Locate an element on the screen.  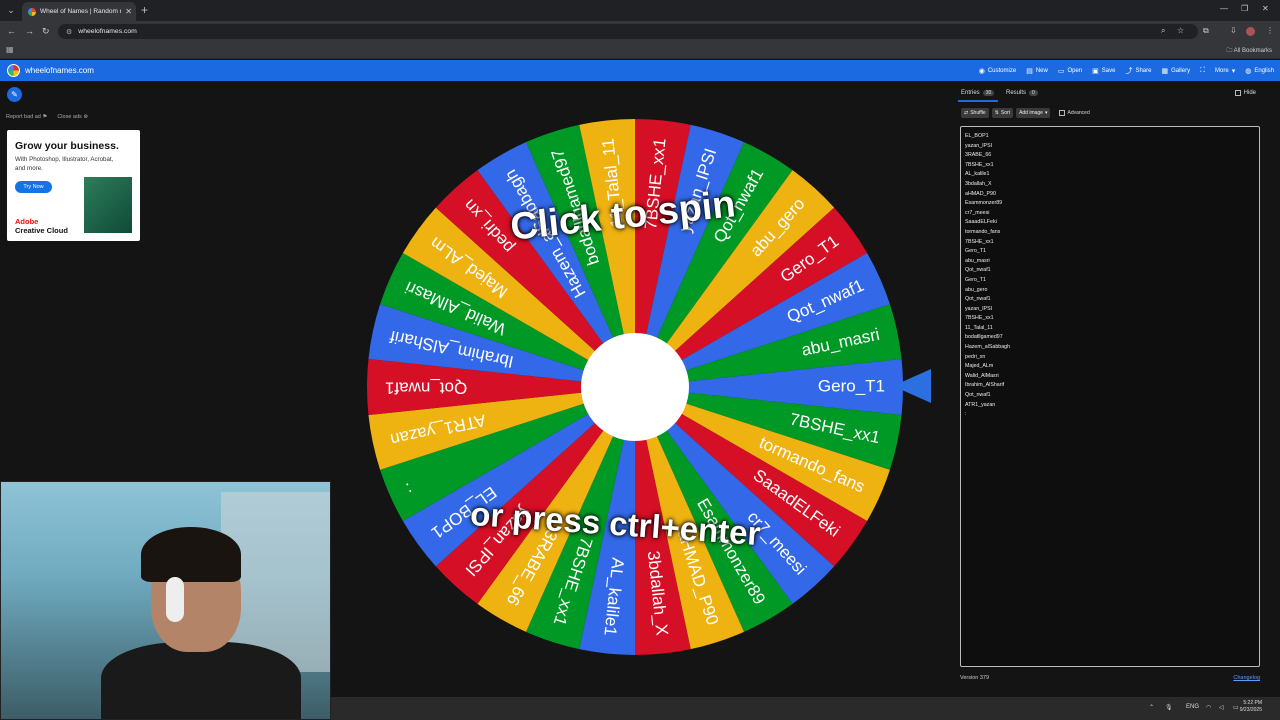
entry-line: Gero_T1 is located at coordinates (975, 251).